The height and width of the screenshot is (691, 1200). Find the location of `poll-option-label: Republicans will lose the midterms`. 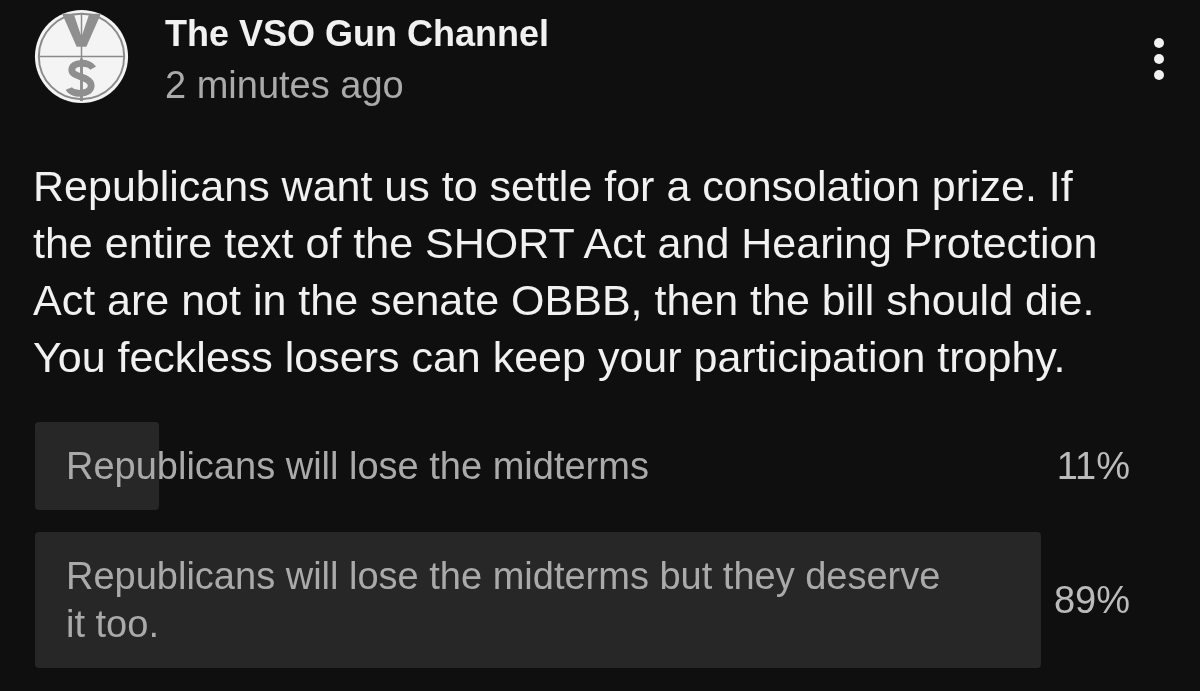

poll-option-label: Republicans will lose the midterms is located at coordinates (358, 466).